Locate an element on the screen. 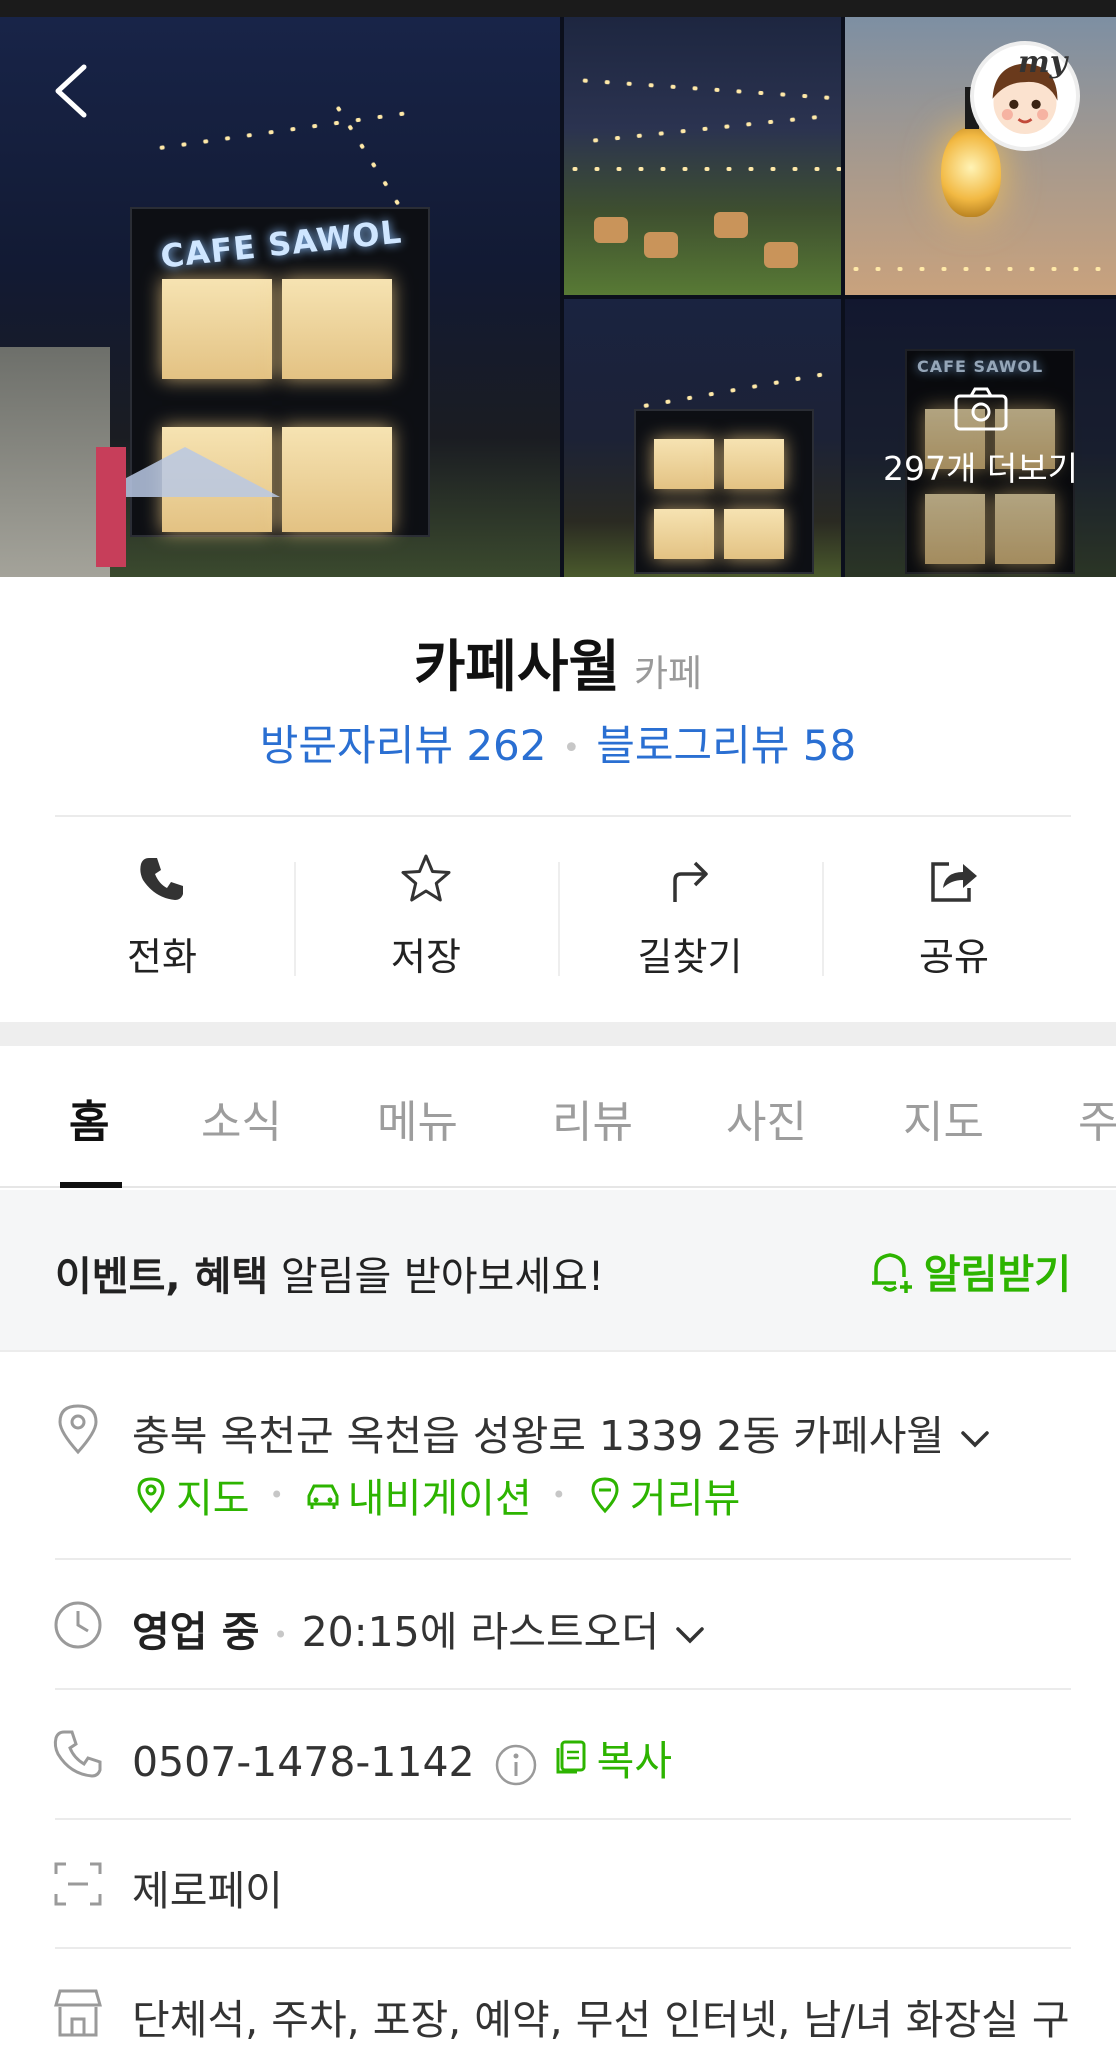  notice-bold: 이벤트, 혜택 is located at coordinates (162, 1277).